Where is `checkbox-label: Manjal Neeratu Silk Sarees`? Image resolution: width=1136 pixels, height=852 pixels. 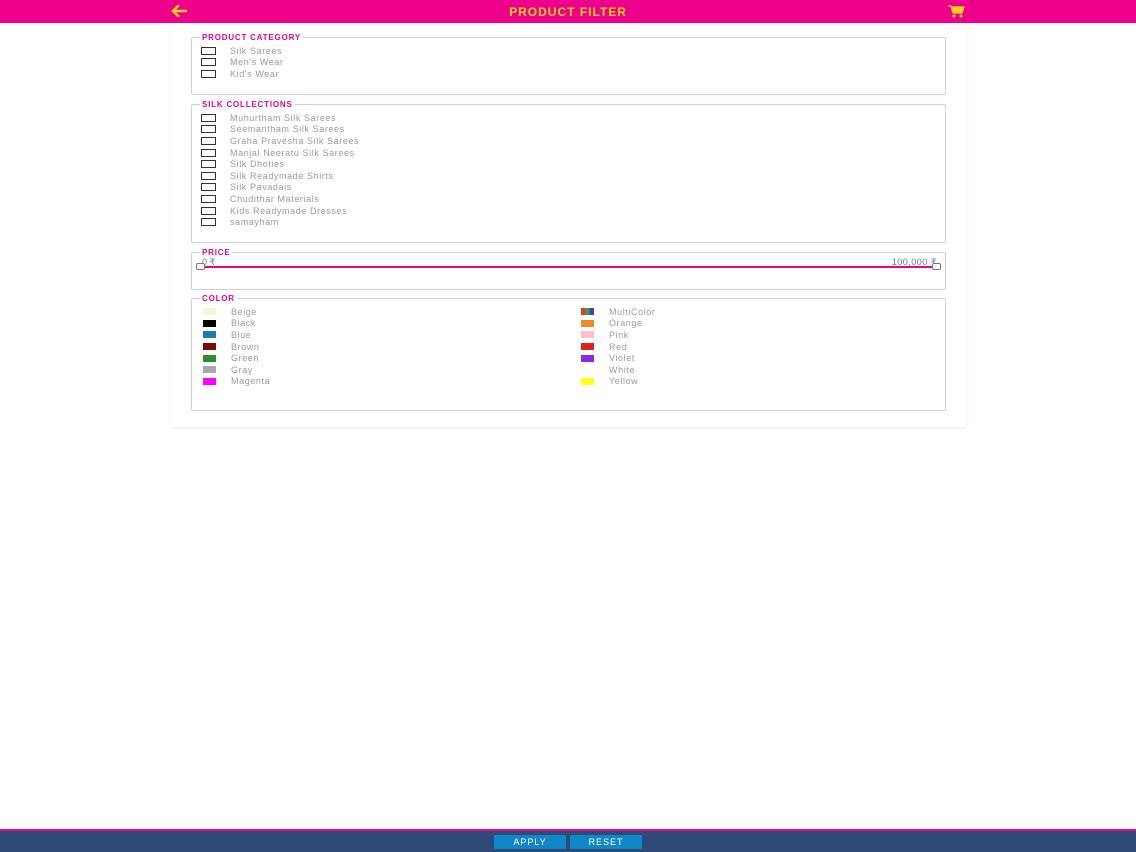
checkbox-label: Manjal Neeratu Silk Sarees is located at coordinates (292, 152).